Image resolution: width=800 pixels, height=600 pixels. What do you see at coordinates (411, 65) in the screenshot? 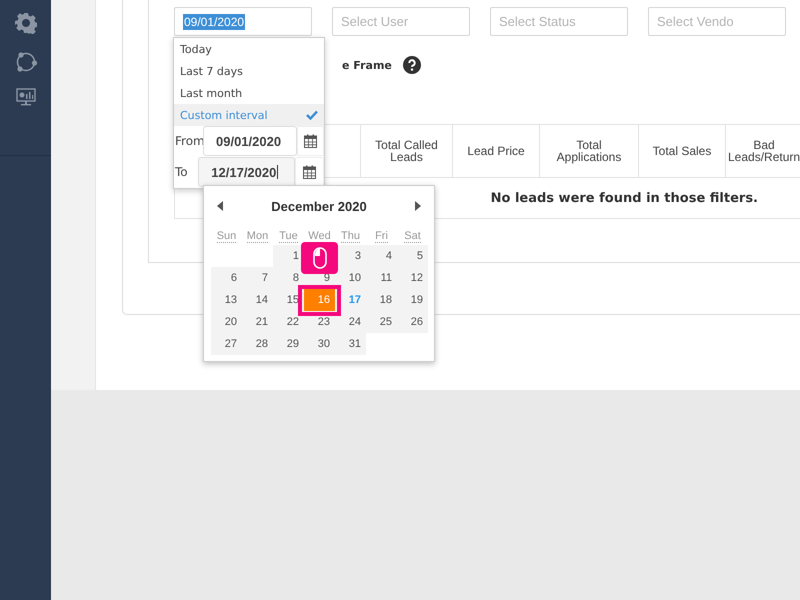
I see `help-icon` at bounding box center [411, 65].